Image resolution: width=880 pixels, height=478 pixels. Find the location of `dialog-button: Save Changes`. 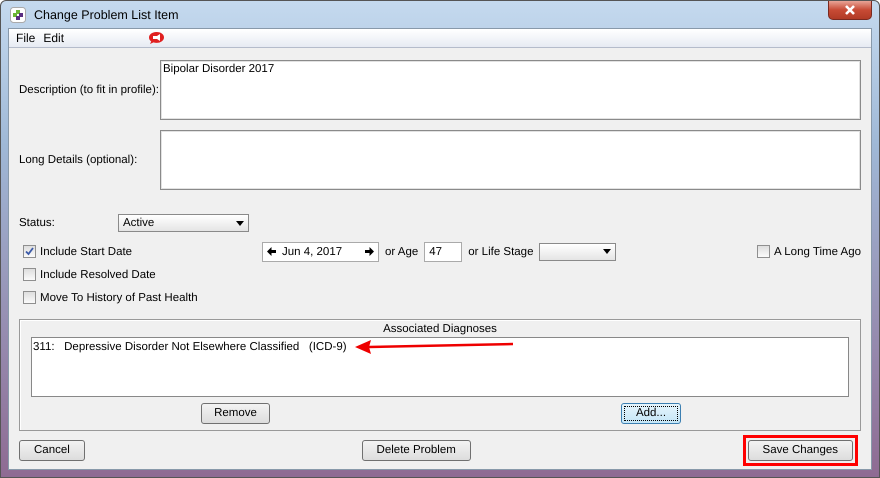

dialog-button: Save Changes is located at coordinates (800, 450).